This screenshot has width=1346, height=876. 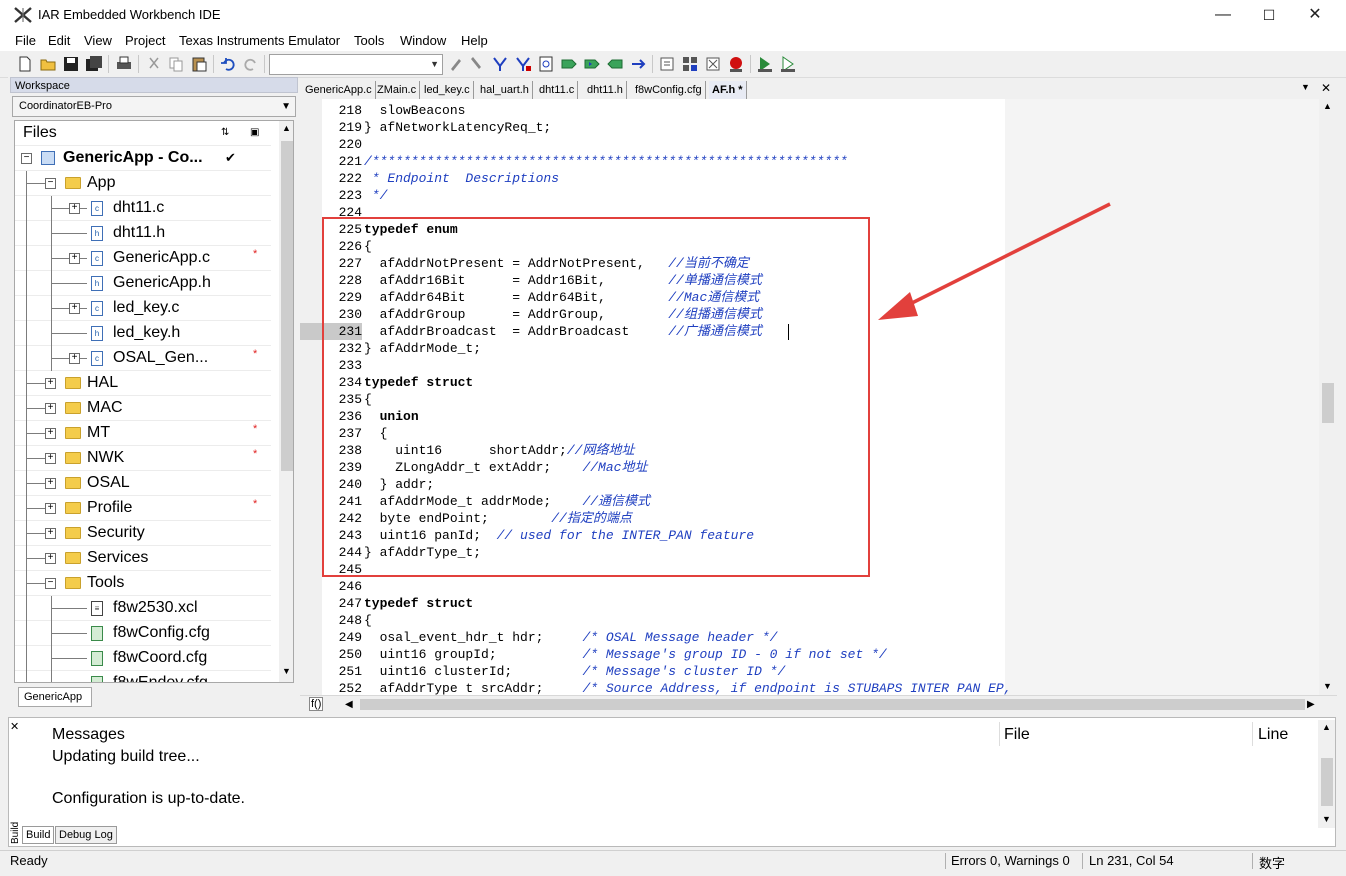 I want to click on tree-item: + HAL, so click(x=143, y=383).